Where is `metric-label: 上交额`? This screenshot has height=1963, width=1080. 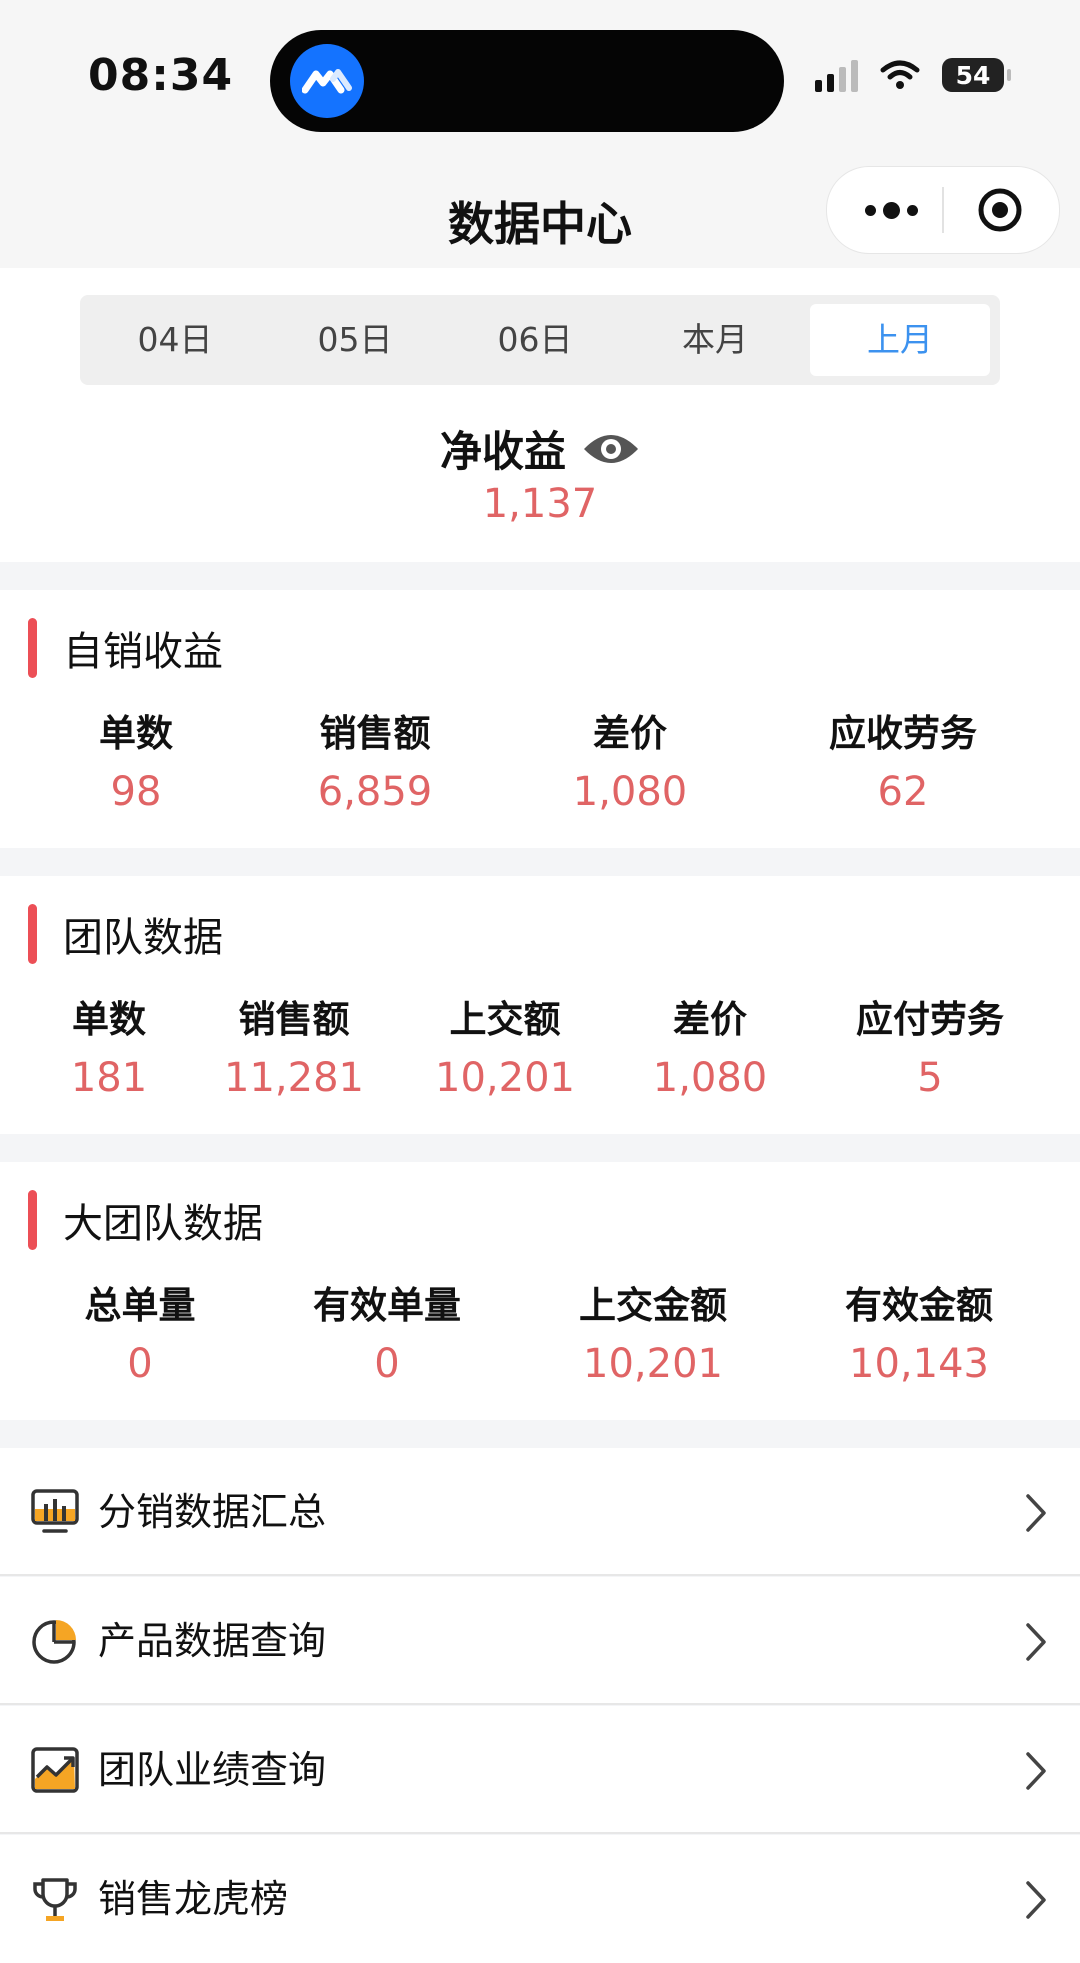
metric-label: 上交额 is located at coordinates (505, 1019).